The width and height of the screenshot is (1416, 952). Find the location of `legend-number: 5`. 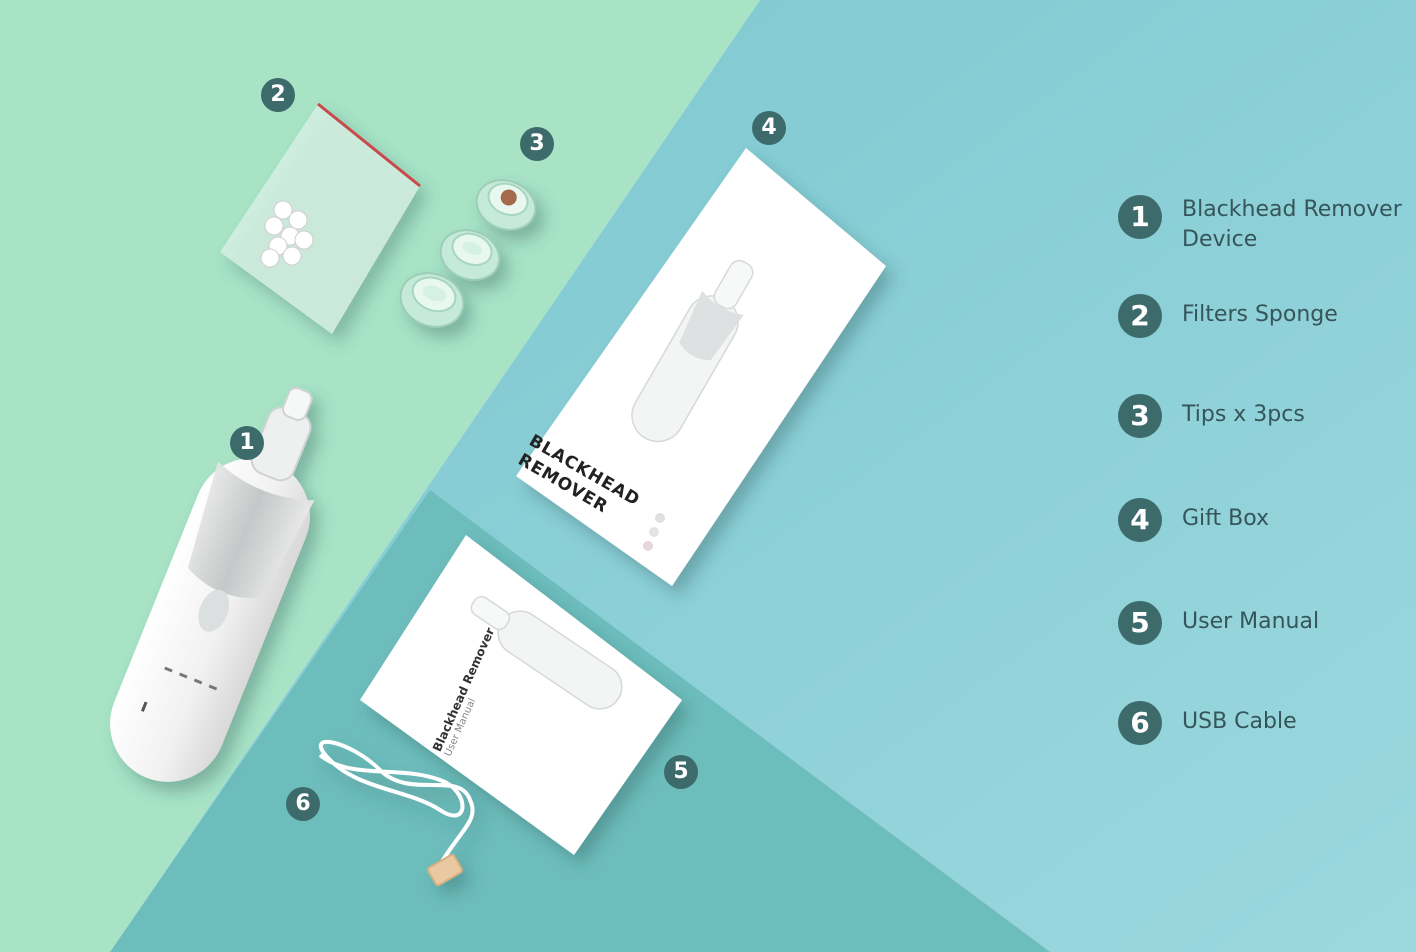

legend-number: 5 is located at coordinates (1140, 623).